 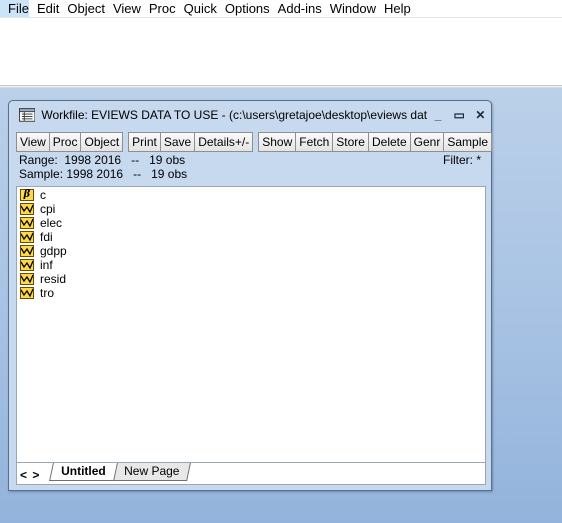 What do you see at coordinates (30, 475) in the screenshot?
I see `page-nav-arrows: < >` at bounding box center [30, 475].